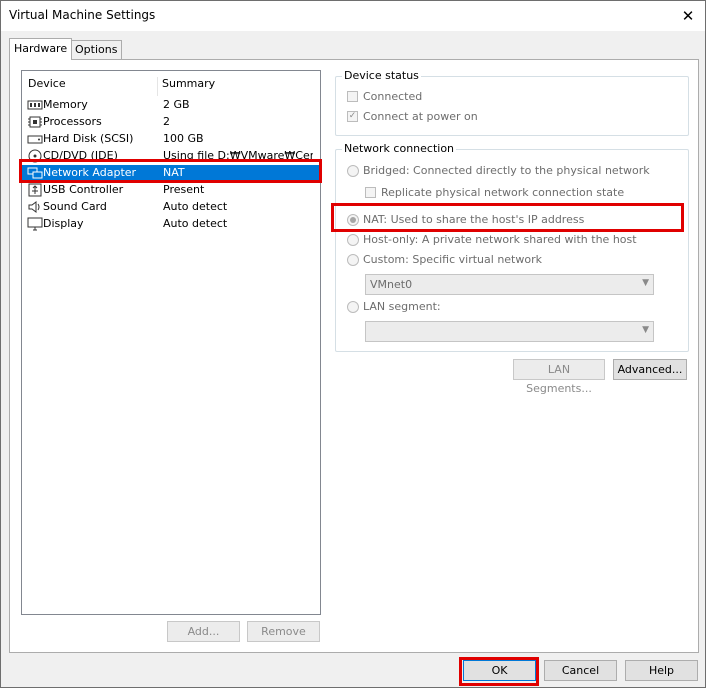  I want to click on device-name: USB Controller, so click(83, 189).